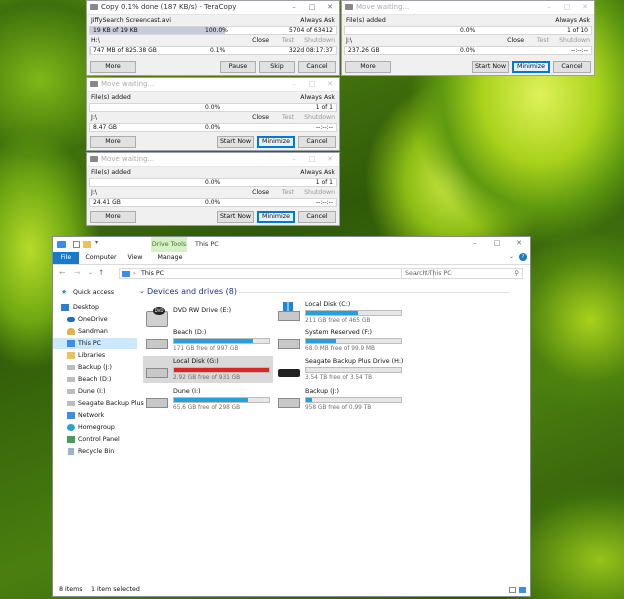  I want to click on nav-item-homegroup: Homegroup, so click(95, 427).